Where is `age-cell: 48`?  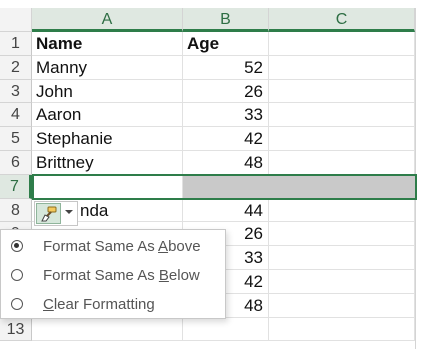 age-cell: 48 is located at coordinates (226, 163).